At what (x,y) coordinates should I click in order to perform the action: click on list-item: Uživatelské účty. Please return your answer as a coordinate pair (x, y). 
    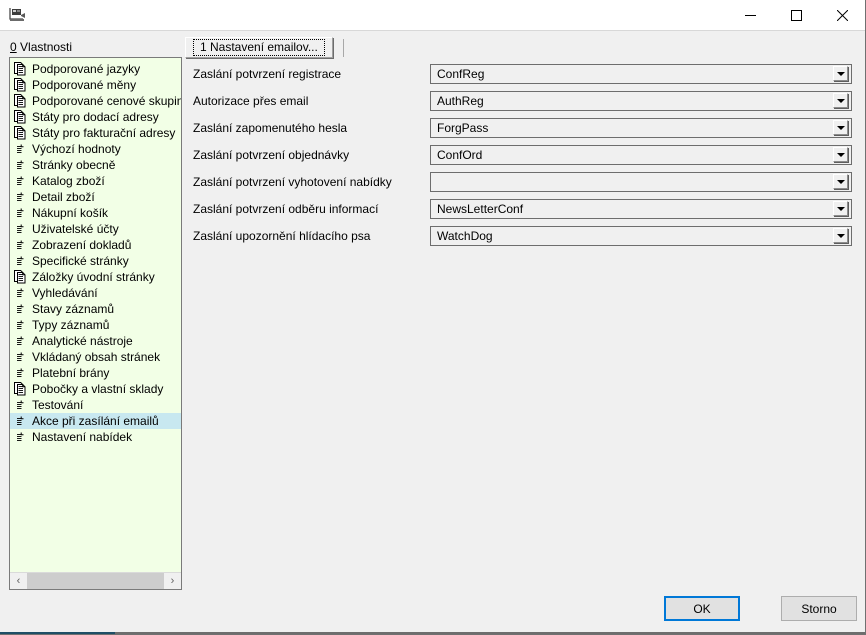
    Looking at the image, I should click on (95, 229).